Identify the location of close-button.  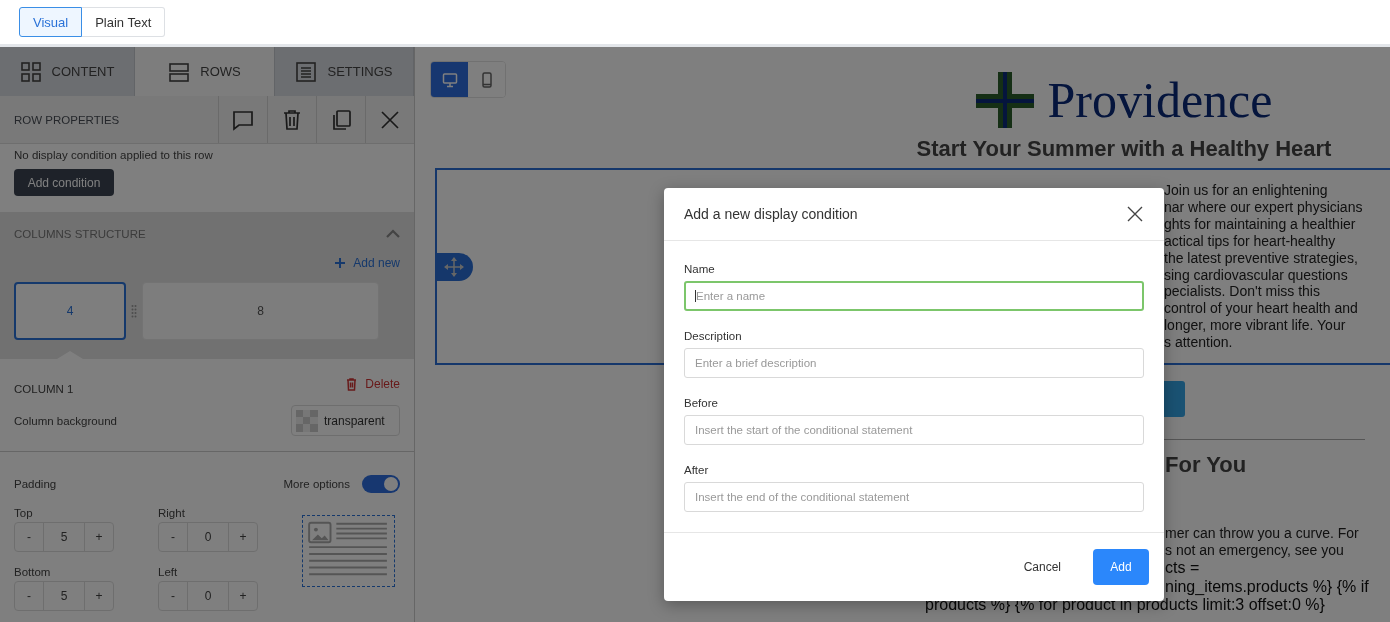
(1135, 214).